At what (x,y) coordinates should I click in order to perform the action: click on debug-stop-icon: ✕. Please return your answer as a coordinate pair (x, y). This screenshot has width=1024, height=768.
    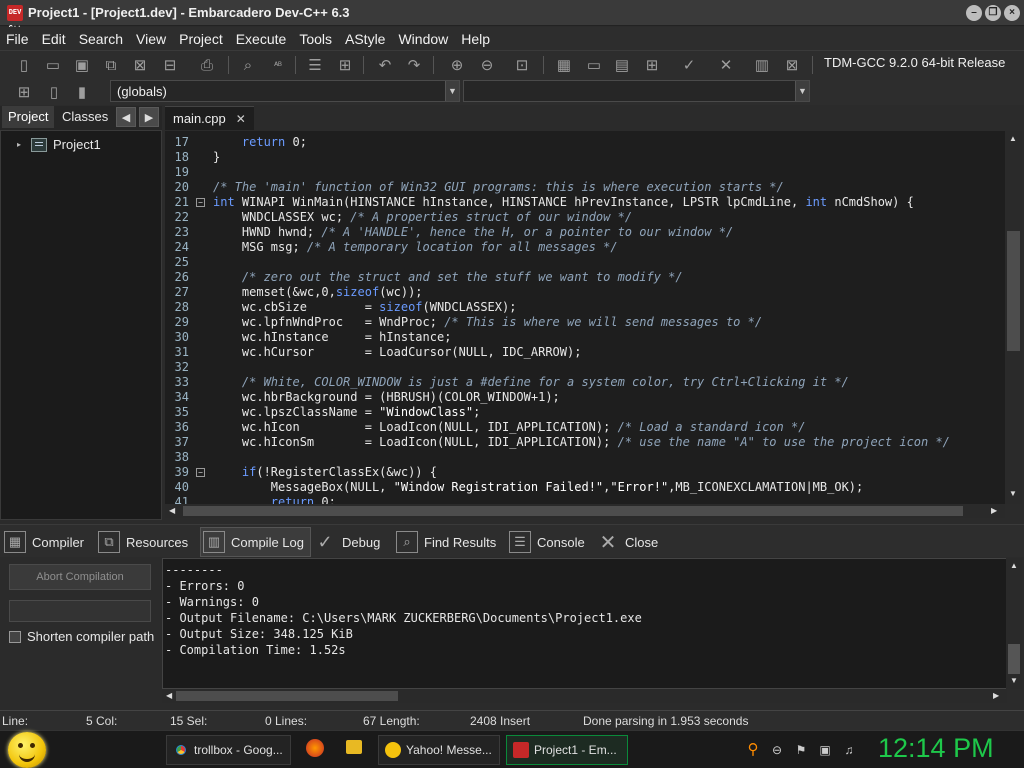
    Looking at the image, I should click on (726, 65).